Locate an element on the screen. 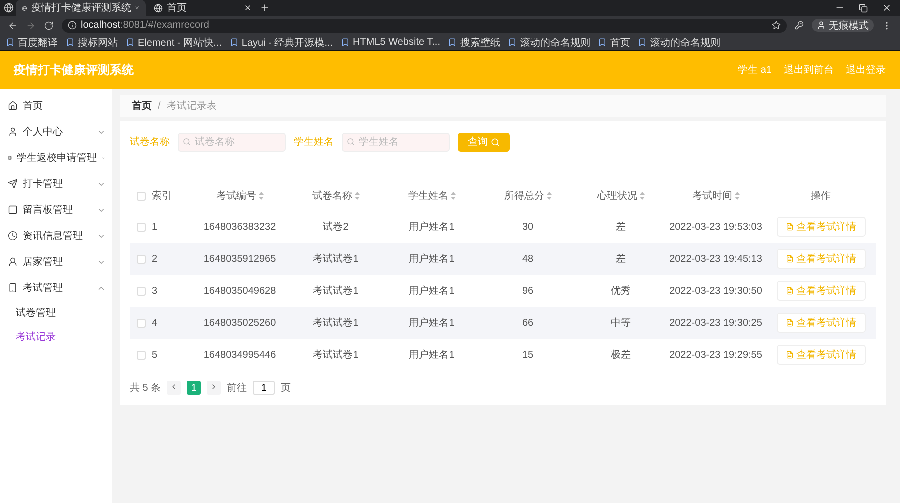 The width and height of the screenshot is (900, 503). star-icon is located at coordinates (776, 25).